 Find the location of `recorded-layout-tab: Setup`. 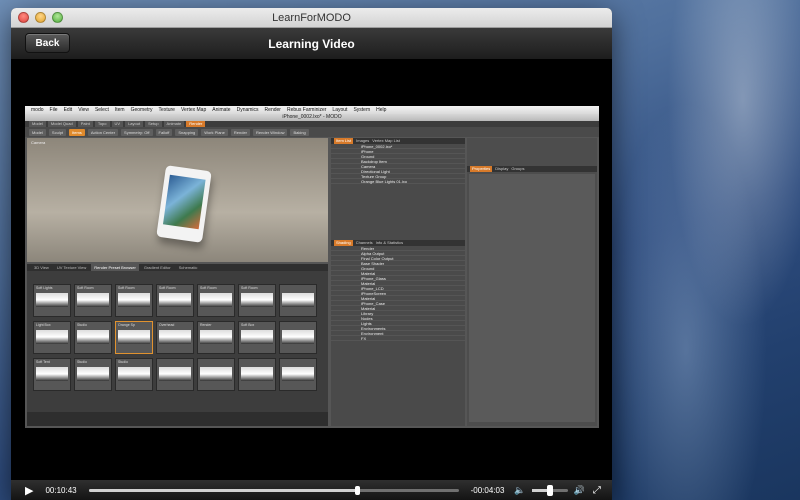

recorded-layout-tab: Setup is located at coordinates (153, 124).